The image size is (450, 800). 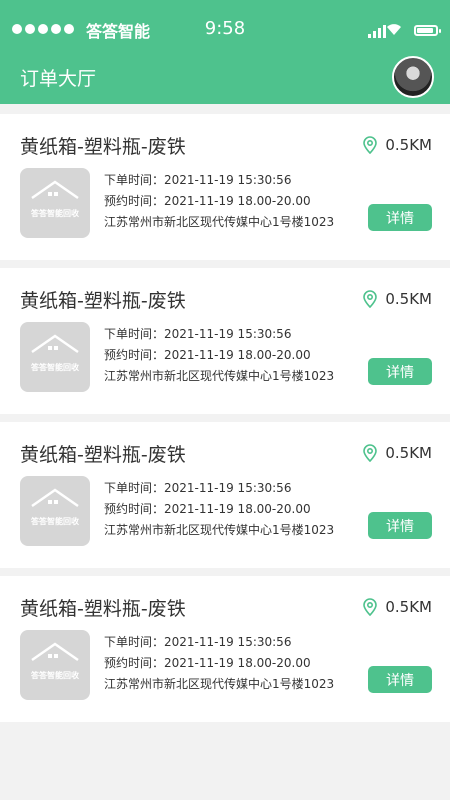 I want to click on avatar, so click(x=413, y=77).